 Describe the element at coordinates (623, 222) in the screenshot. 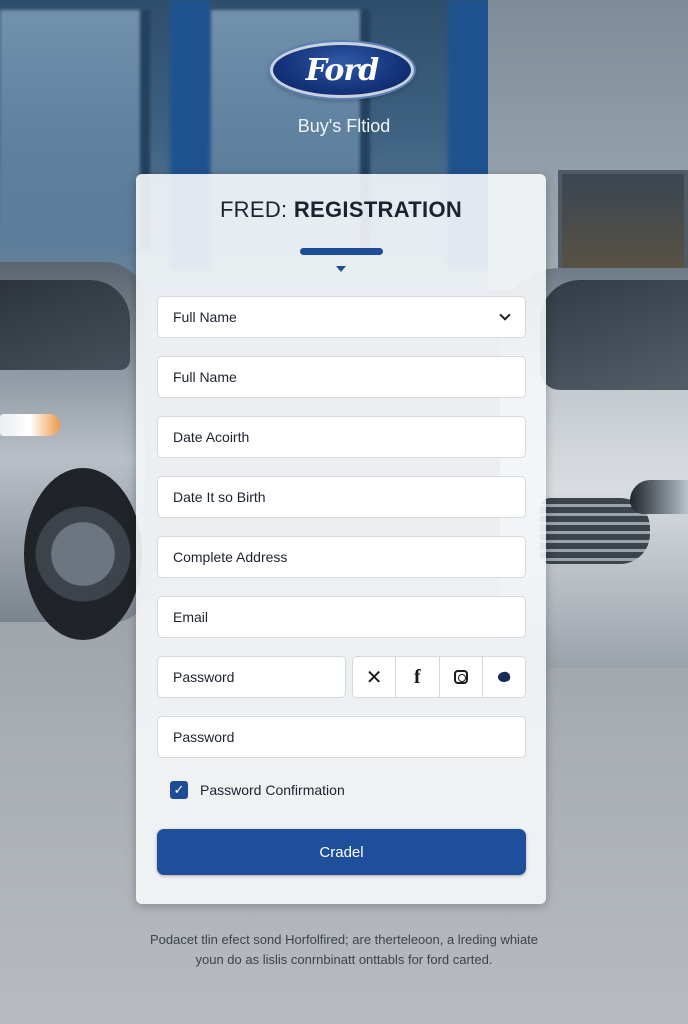

I see `showroom-window-right` at that location.